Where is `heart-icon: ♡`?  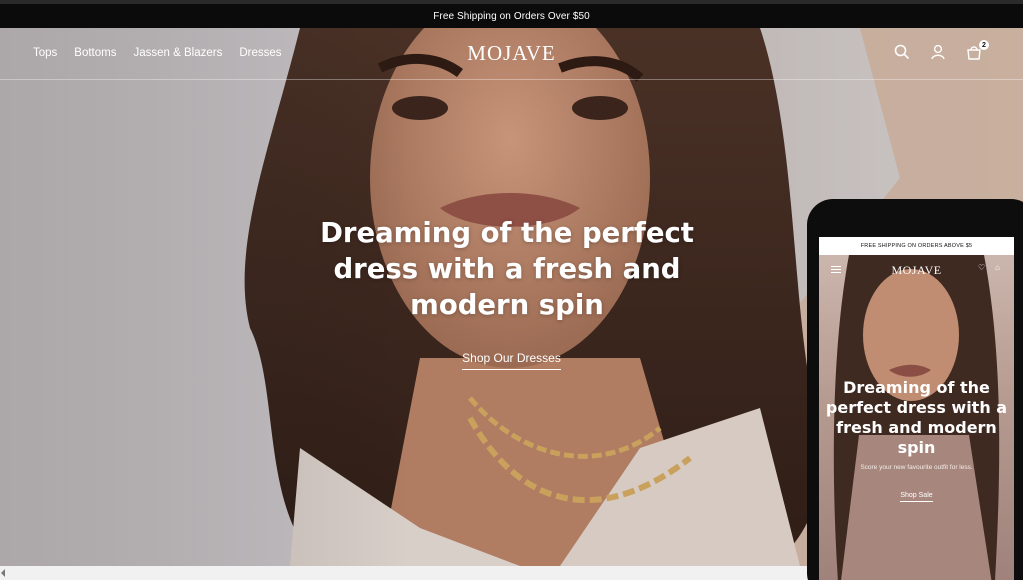 heart-icon: ♡ is located at coordinates (982, 267).